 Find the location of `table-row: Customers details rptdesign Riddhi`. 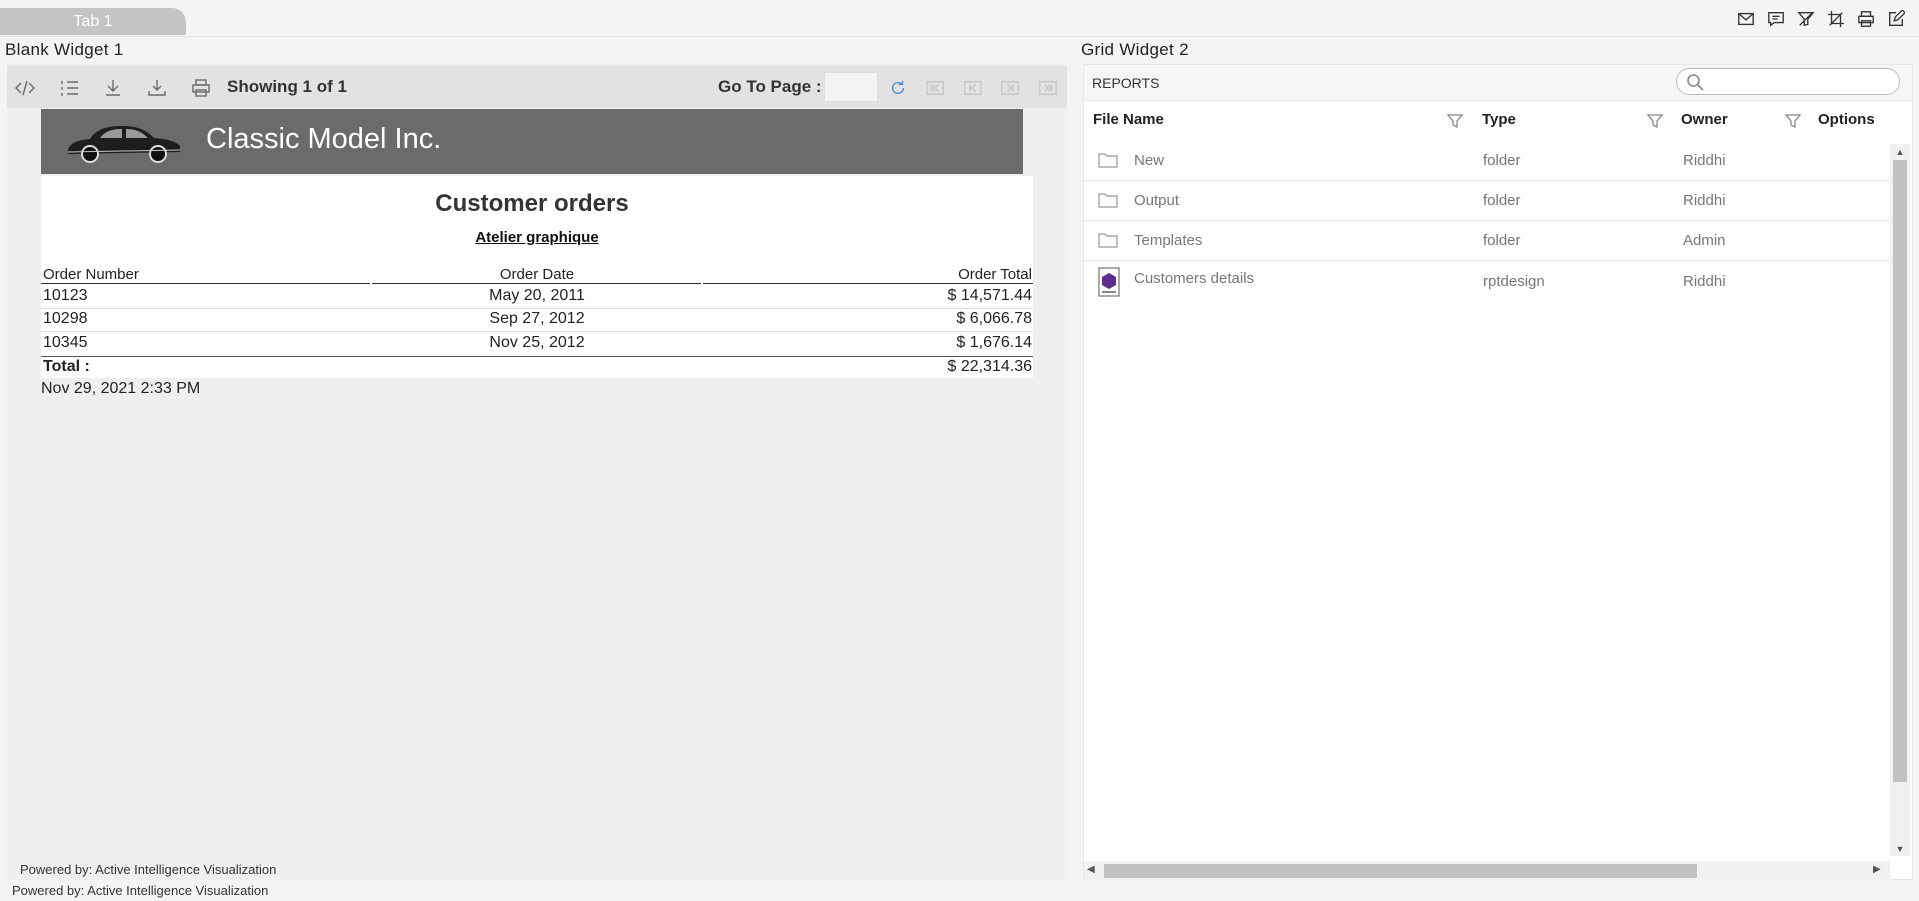

table-row: Customers details rptdesign Riddhi is located at coordinates (1486, 282).